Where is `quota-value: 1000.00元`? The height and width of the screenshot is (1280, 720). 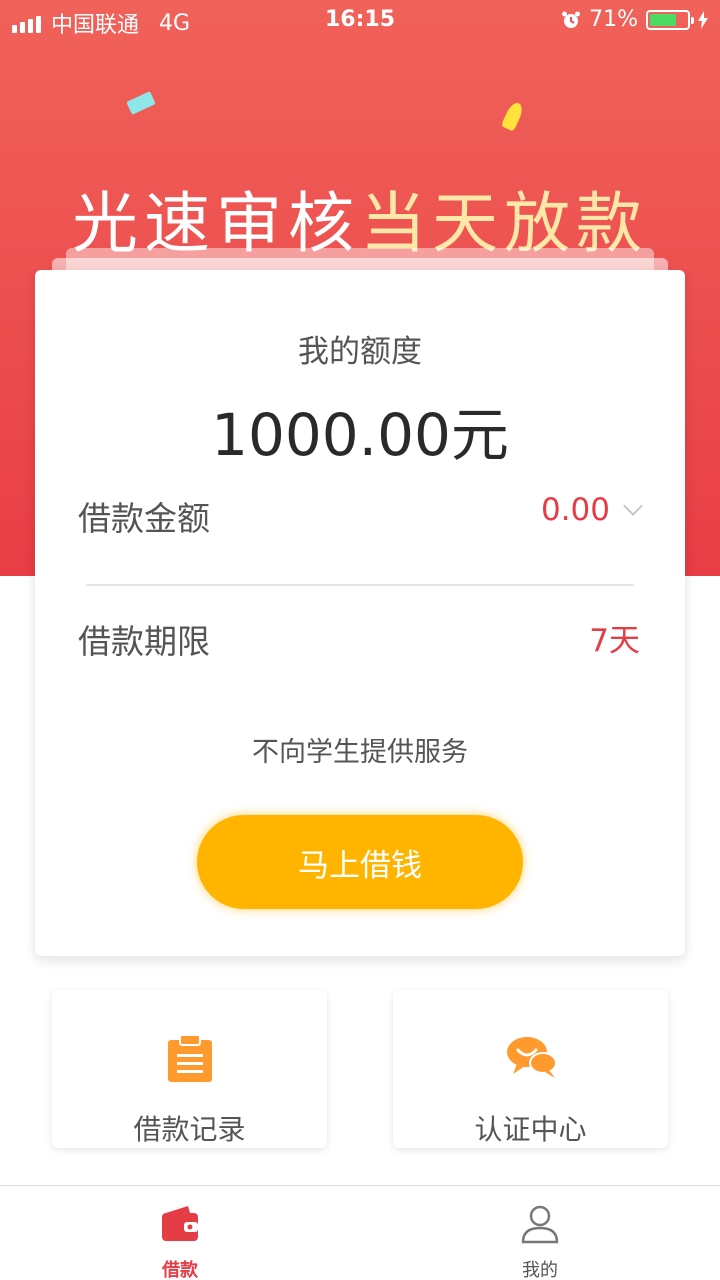
quota-value: 1000.00元 is located at coordinates (360, 435).